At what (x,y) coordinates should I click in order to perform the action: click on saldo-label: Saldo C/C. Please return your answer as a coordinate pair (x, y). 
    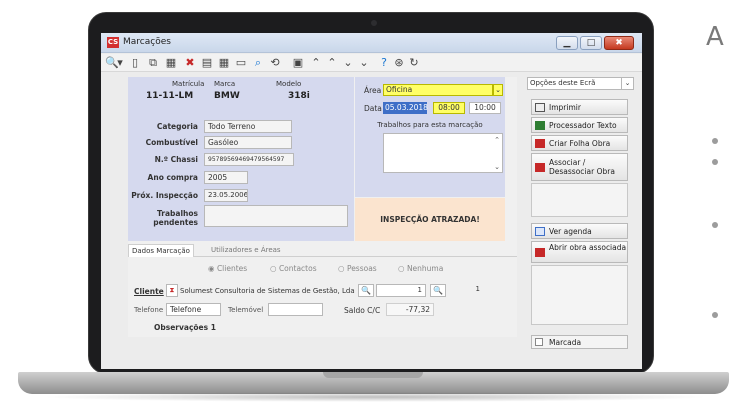
    Looking at the image, I should click on (362, 310).